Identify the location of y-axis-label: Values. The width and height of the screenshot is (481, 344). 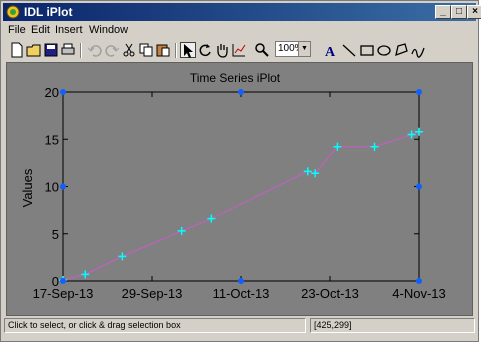
(27, 187).